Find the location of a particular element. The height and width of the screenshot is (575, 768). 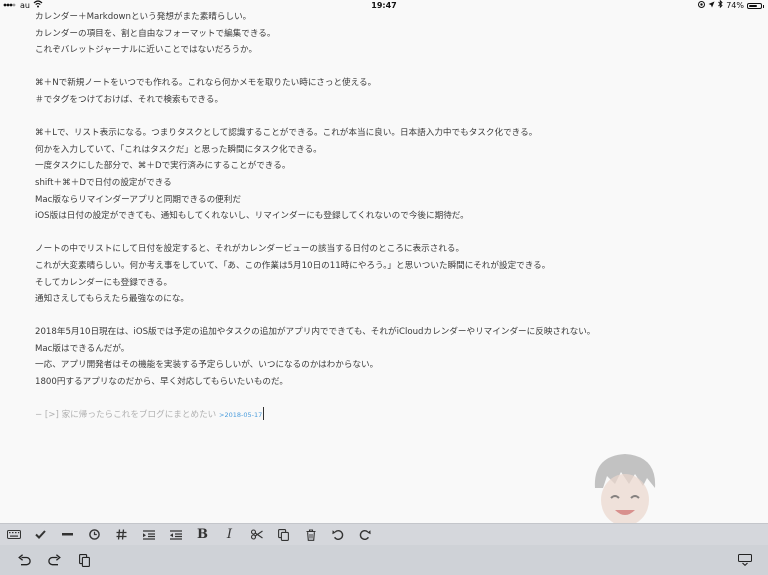

dismiss-keyboard-icon is located at coordinates (745, 560).